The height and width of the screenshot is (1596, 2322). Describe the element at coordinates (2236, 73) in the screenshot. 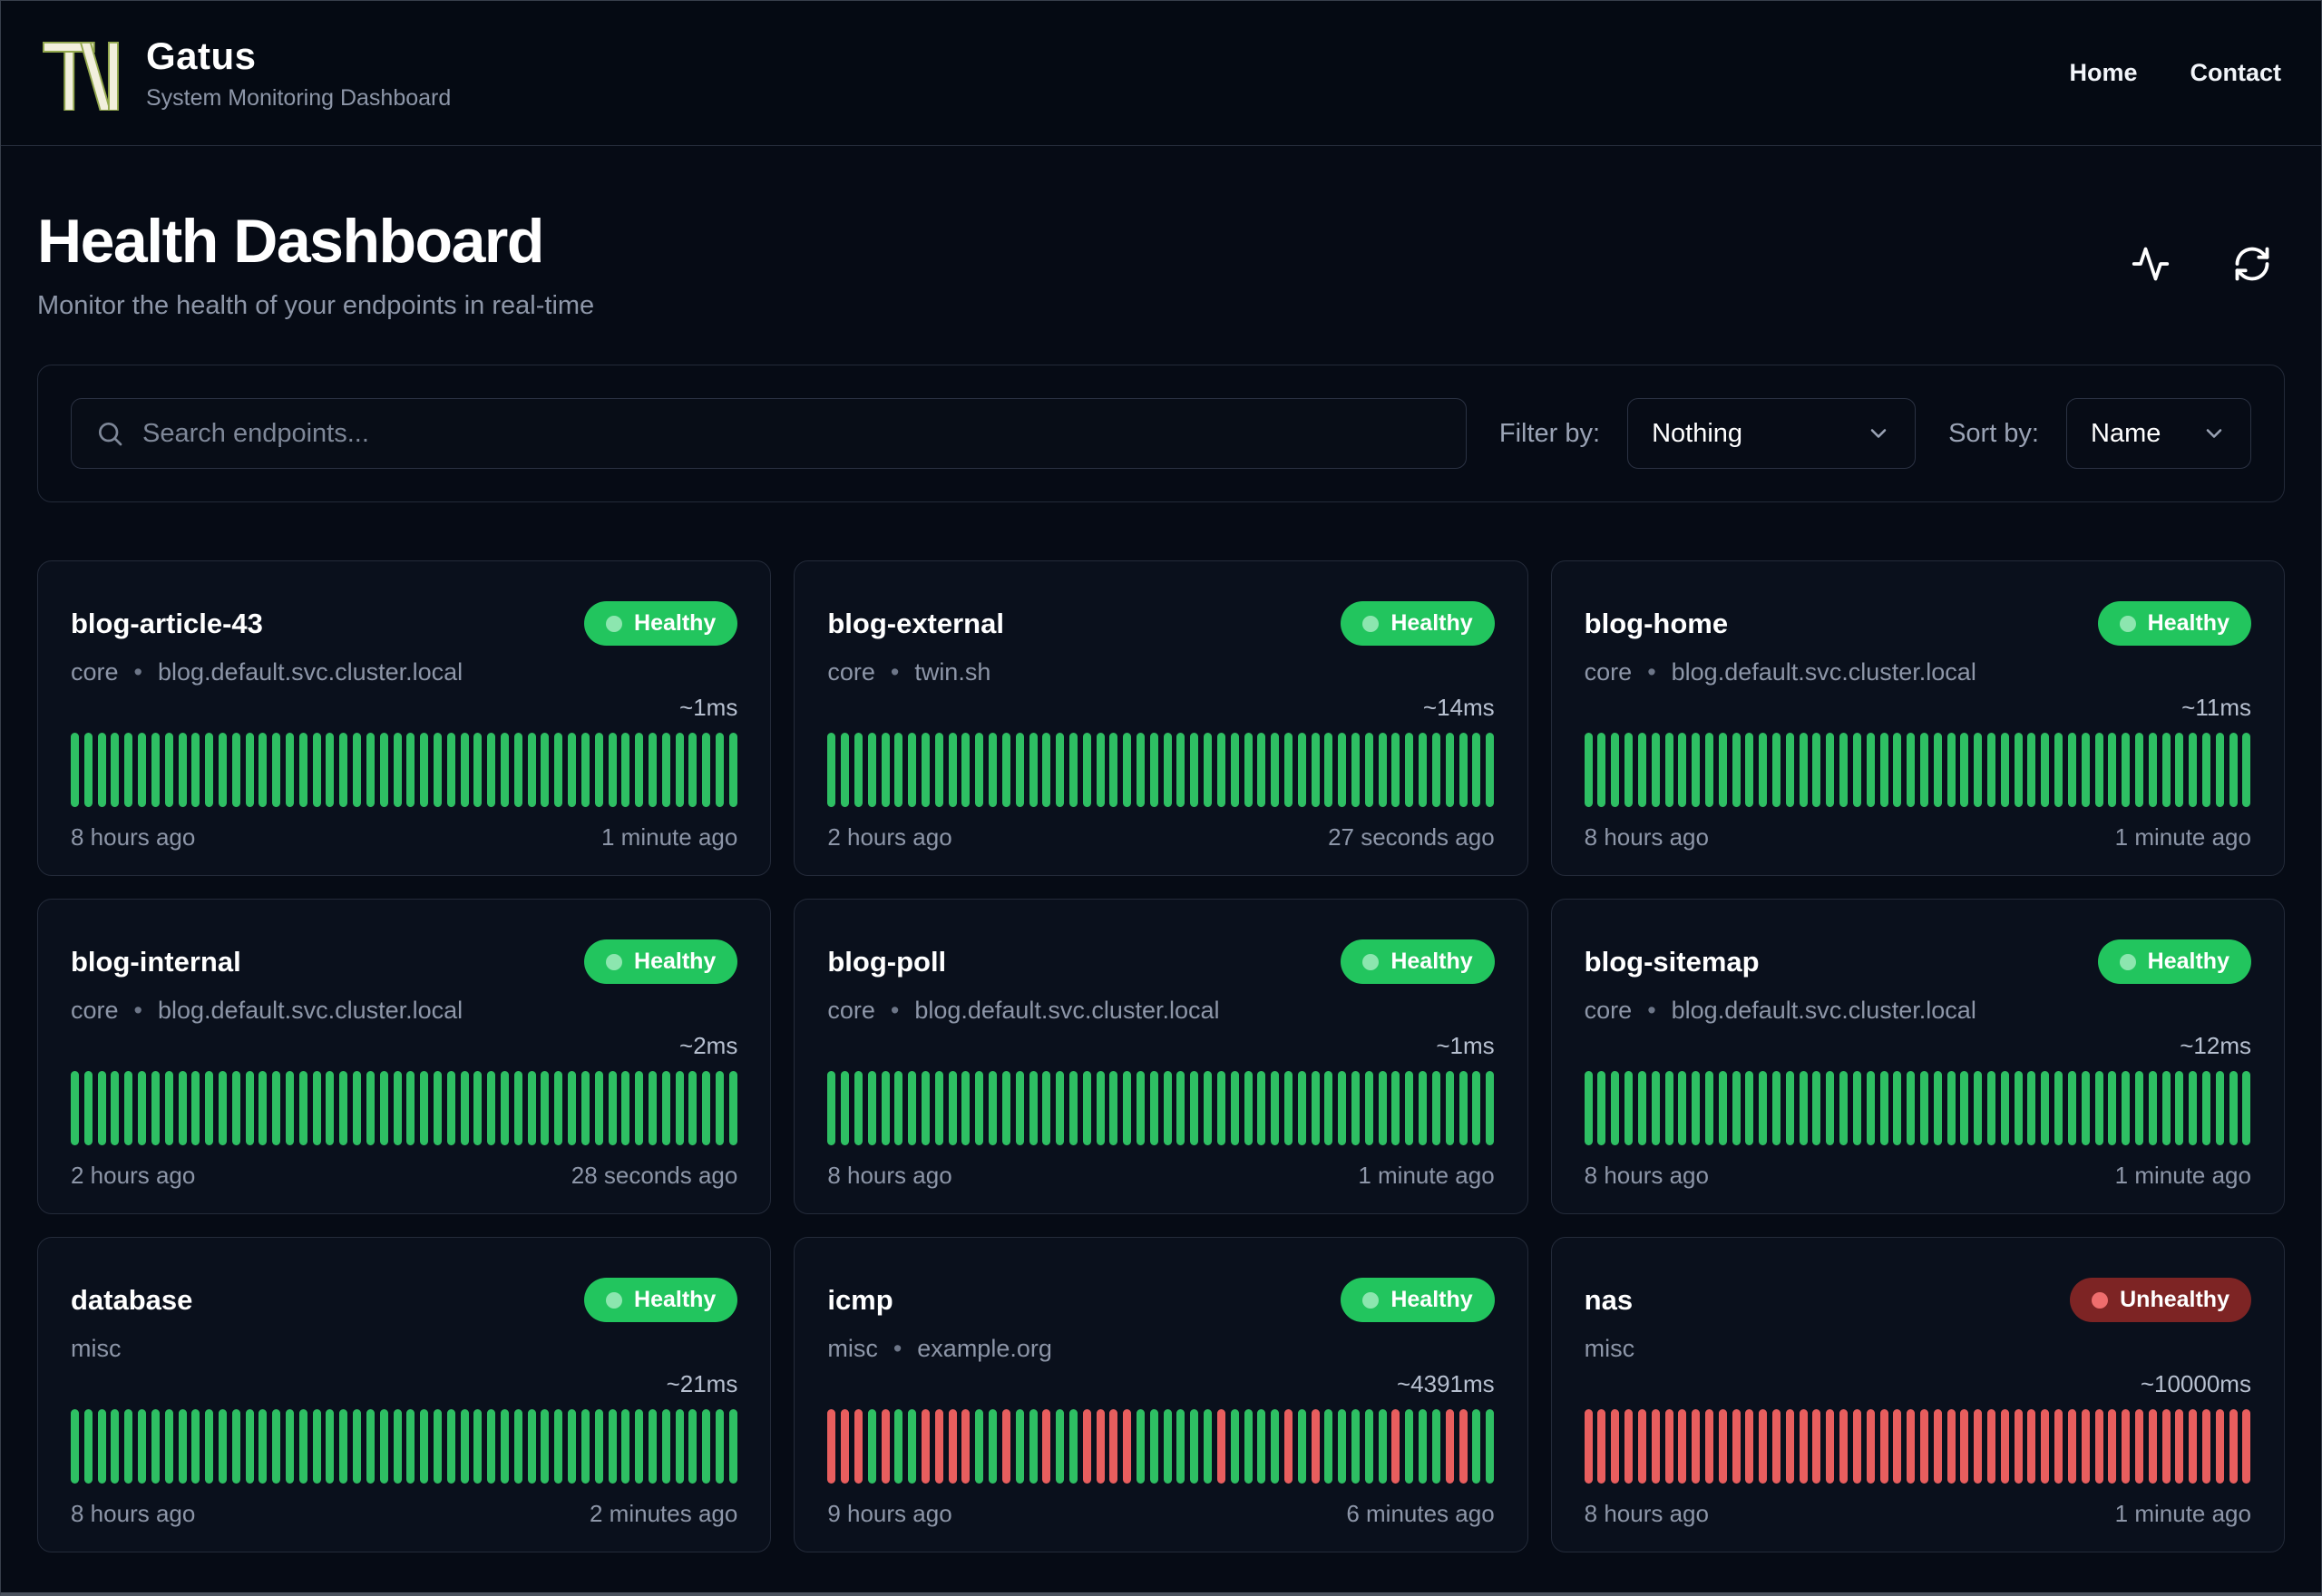

I see `nav-link-contact: Contact` at that location.